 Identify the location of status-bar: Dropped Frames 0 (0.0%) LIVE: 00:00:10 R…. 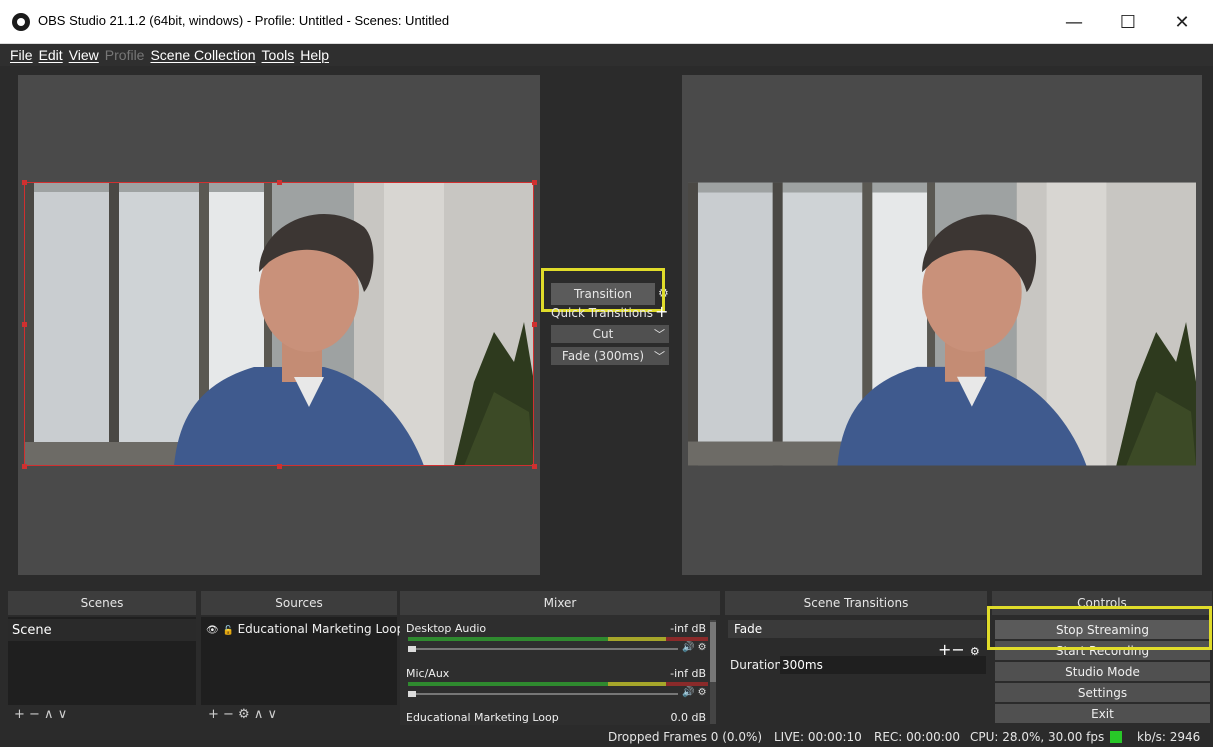
(606, 737).